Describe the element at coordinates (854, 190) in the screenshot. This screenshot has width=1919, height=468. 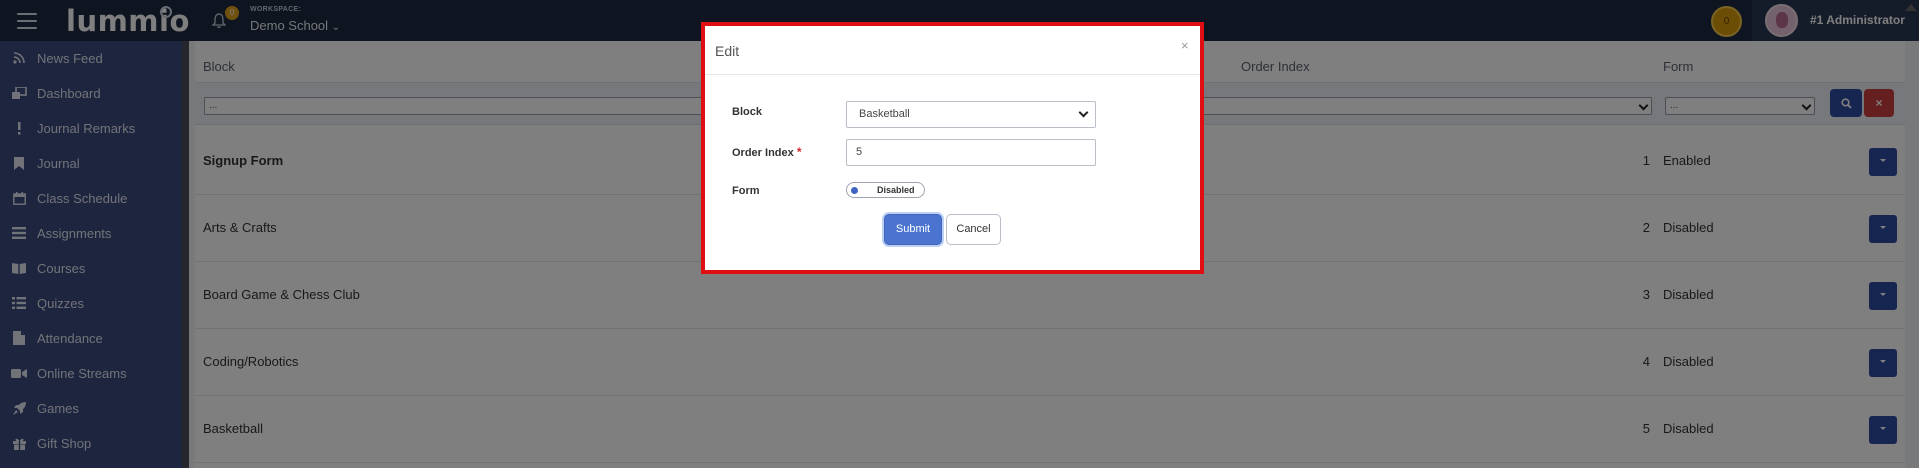
I see `toggle-knob` at that location.